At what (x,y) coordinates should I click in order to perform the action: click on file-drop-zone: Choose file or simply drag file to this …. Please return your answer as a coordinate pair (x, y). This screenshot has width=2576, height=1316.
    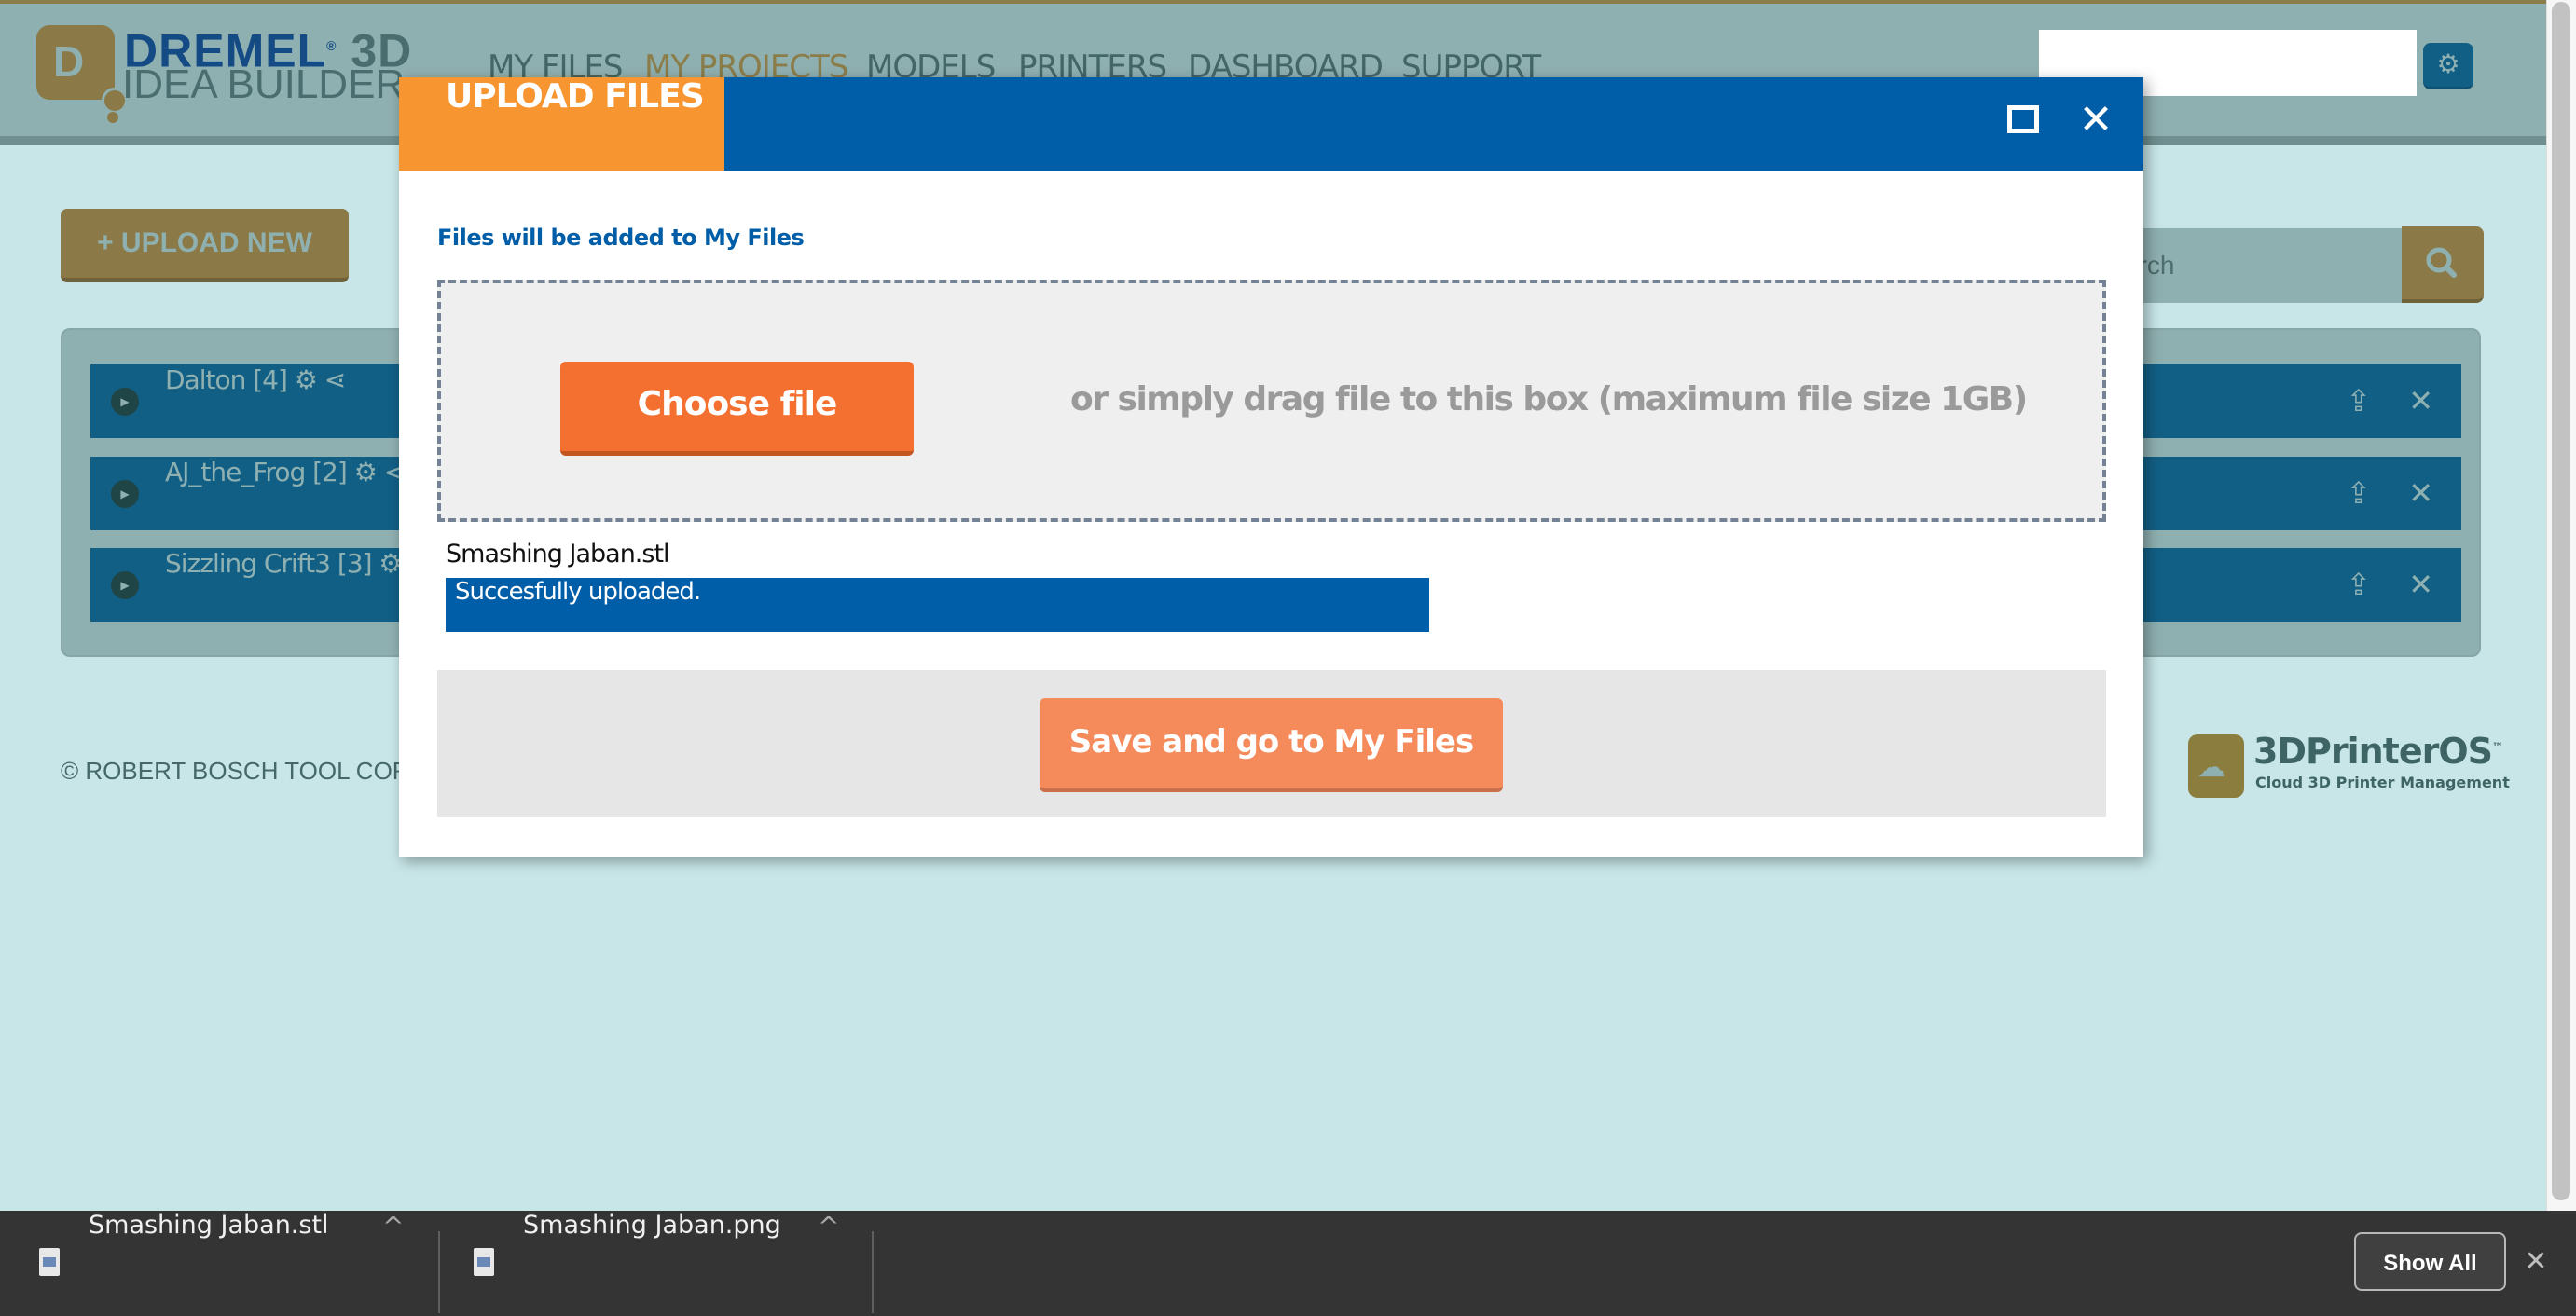
    Looking at the image, I should click on (1271, 401).